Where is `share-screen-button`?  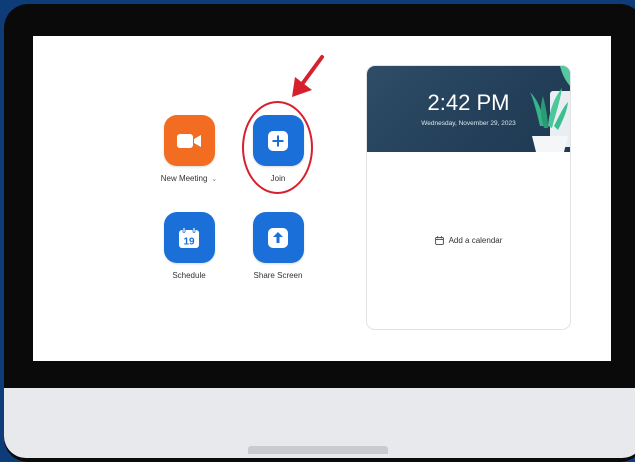 share-screen-button is located at coordinates (278, 237).